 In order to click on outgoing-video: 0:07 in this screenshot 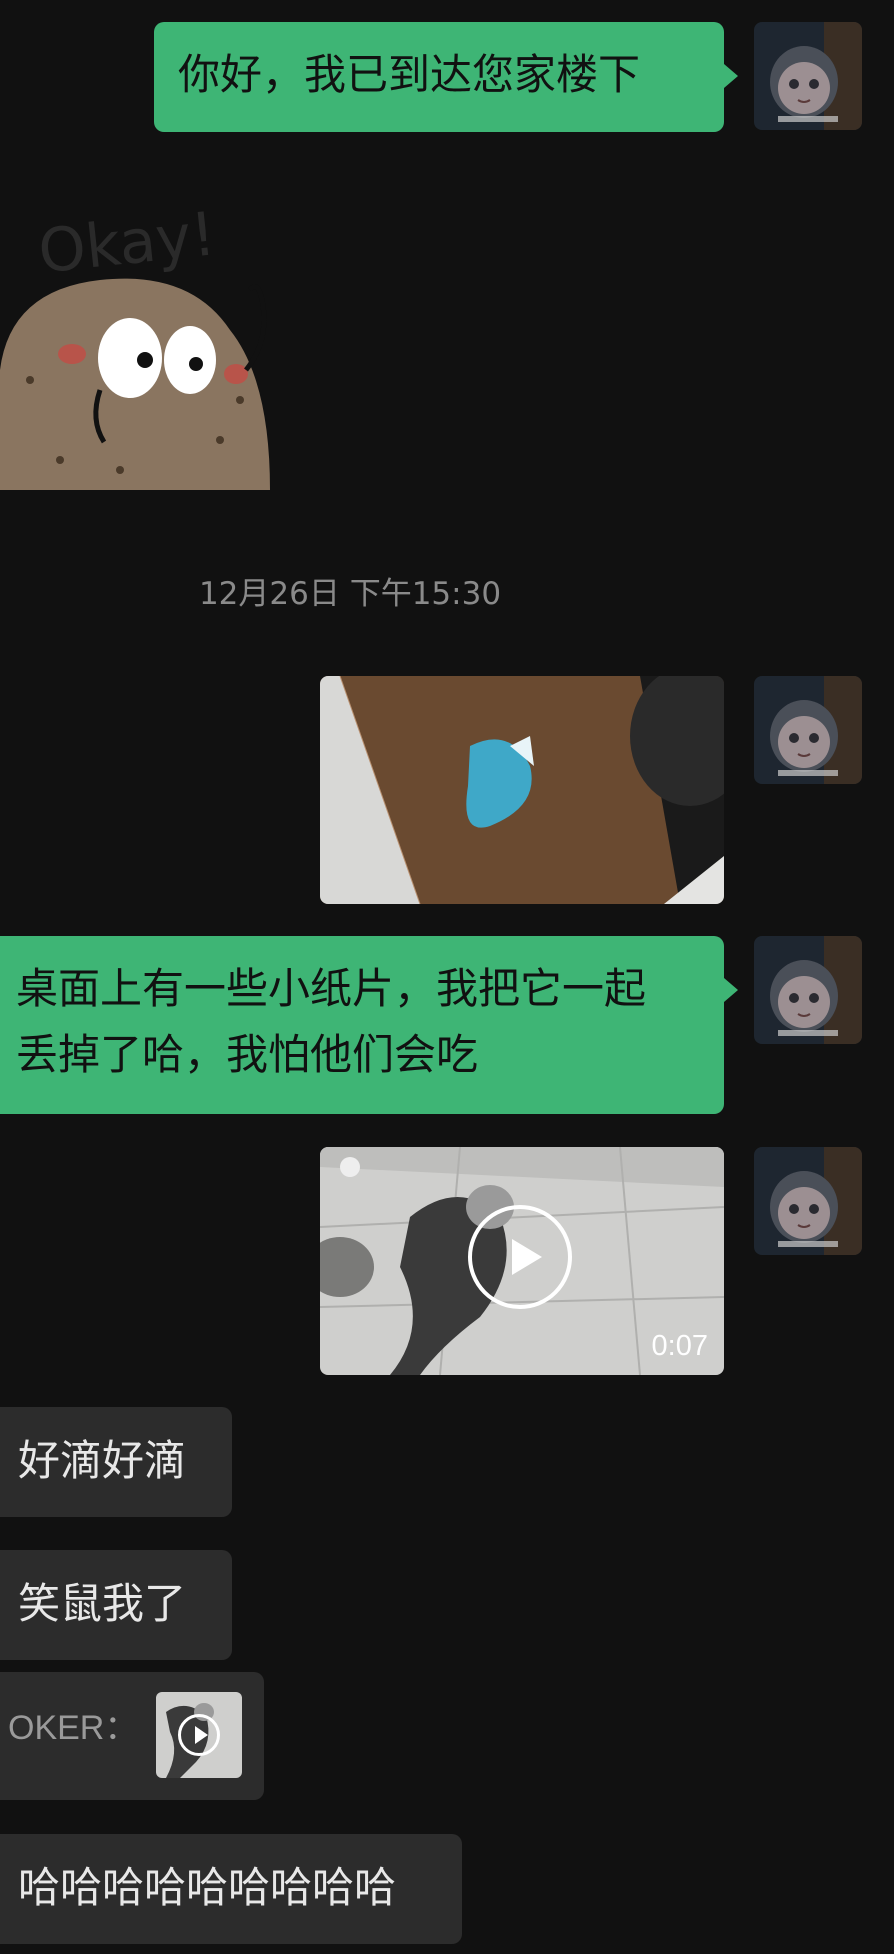, I will do `click(522, 1261)`.